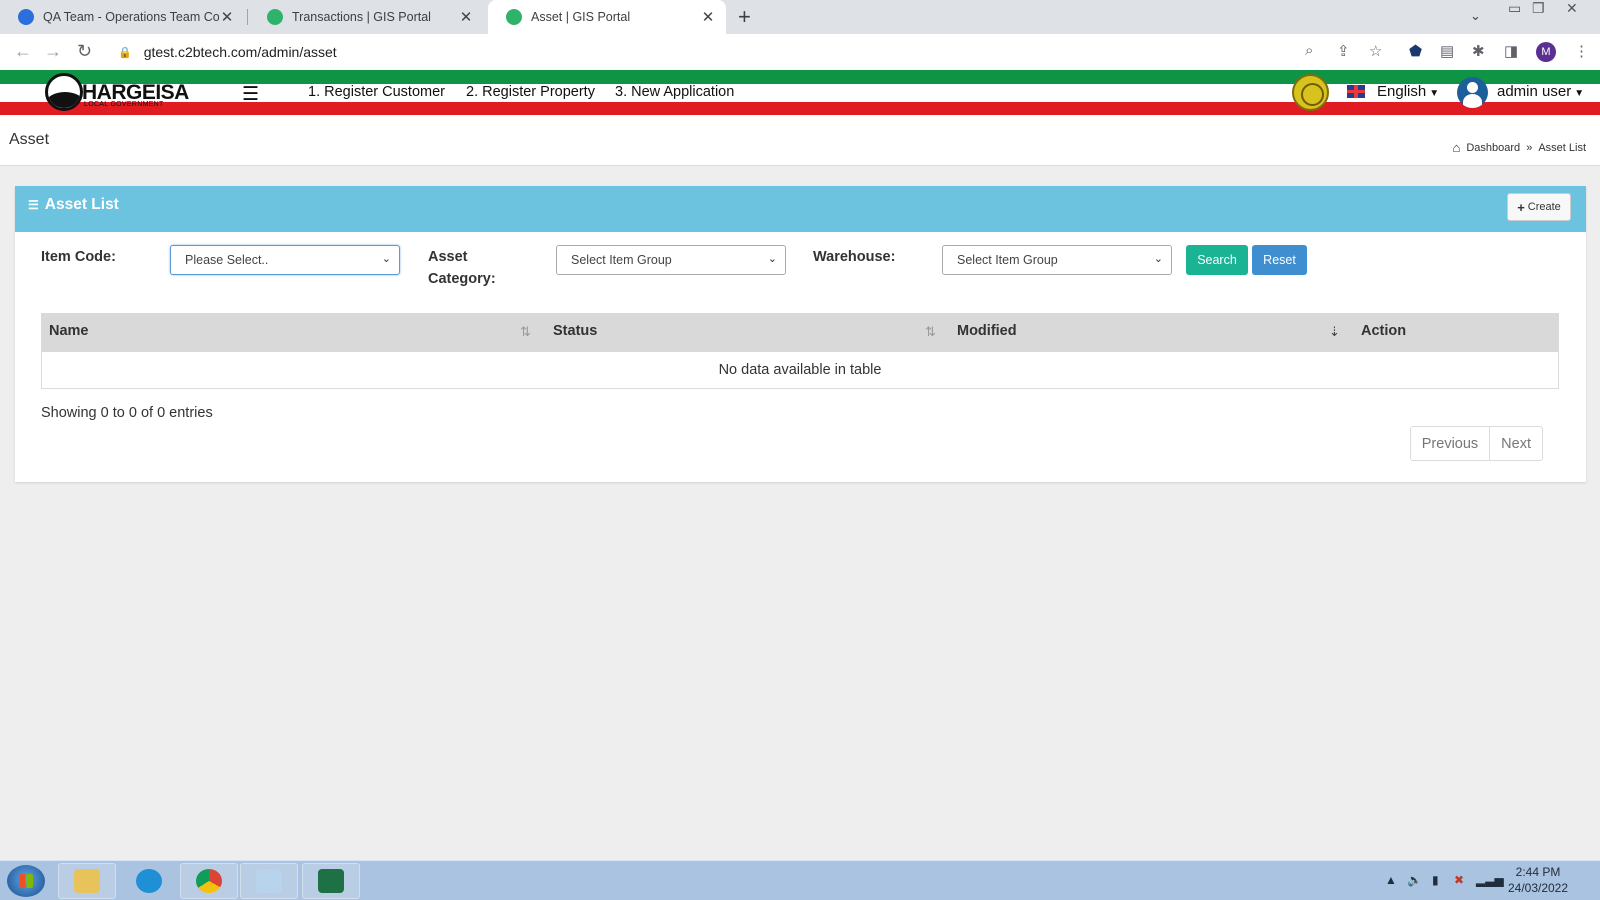 This screenshot has height=900, width=1600. I want to click on column-action: Action, so click(1384, 331).